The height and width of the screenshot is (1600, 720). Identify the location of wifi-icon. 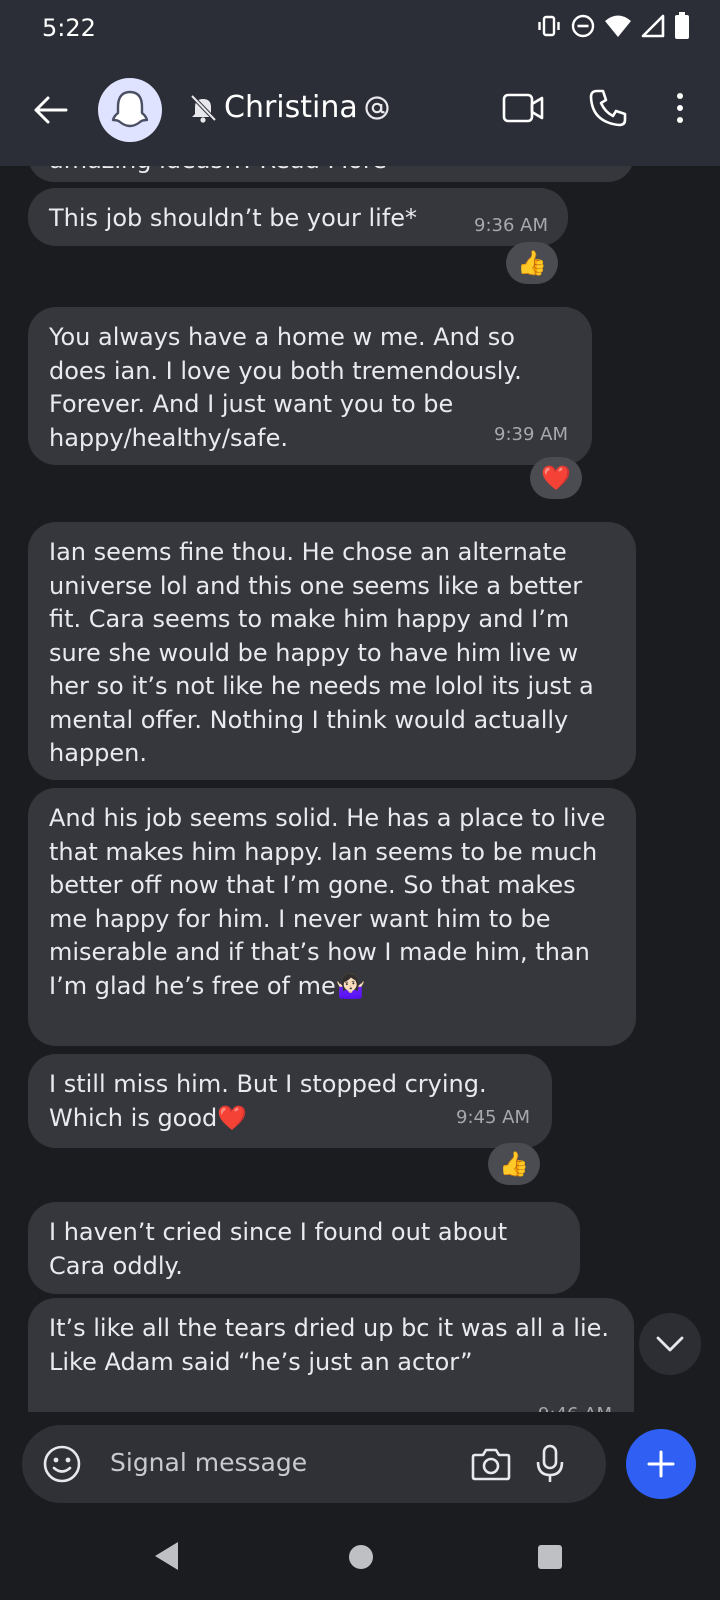
(618, 26).